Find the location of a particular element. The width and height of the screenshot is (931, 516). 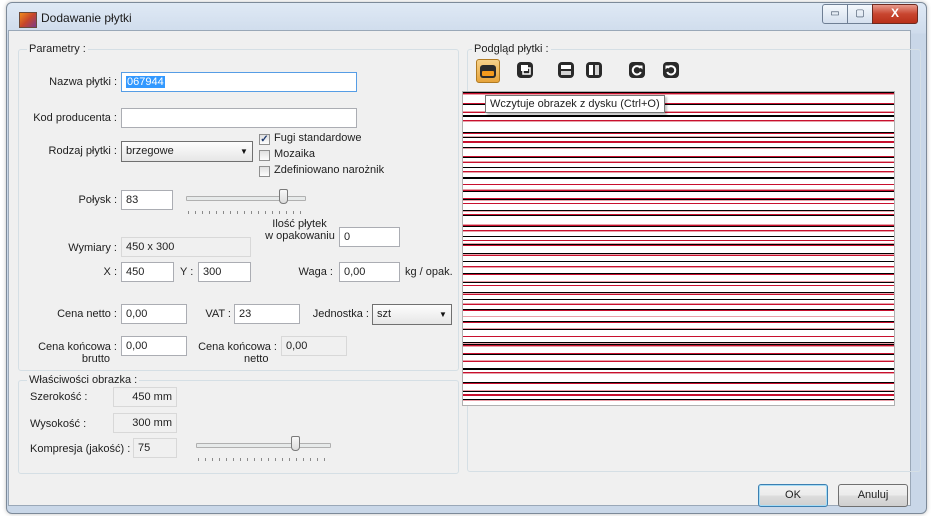

compression-slider-track is located at coordinates (263, 445).